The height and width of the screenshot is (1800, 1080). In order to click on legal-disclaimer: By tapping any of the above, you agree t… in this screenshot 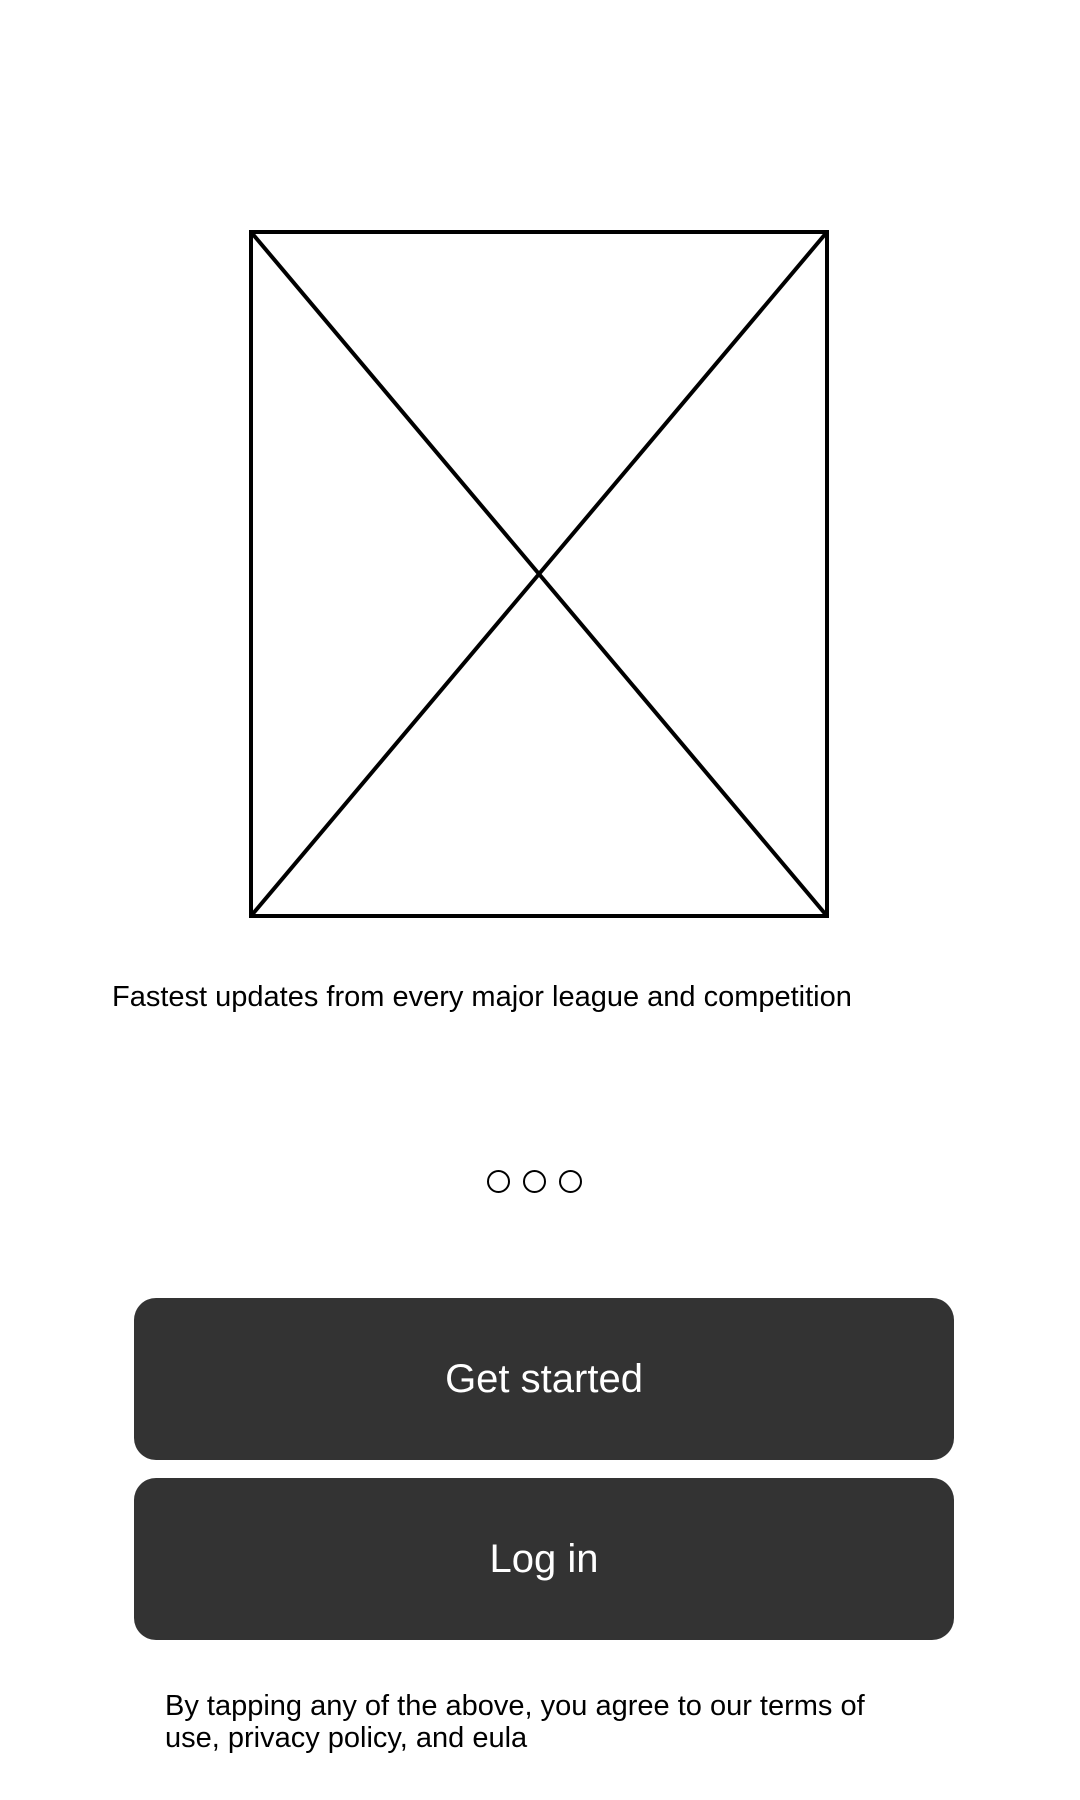, I will do `click(515, 1722)`.